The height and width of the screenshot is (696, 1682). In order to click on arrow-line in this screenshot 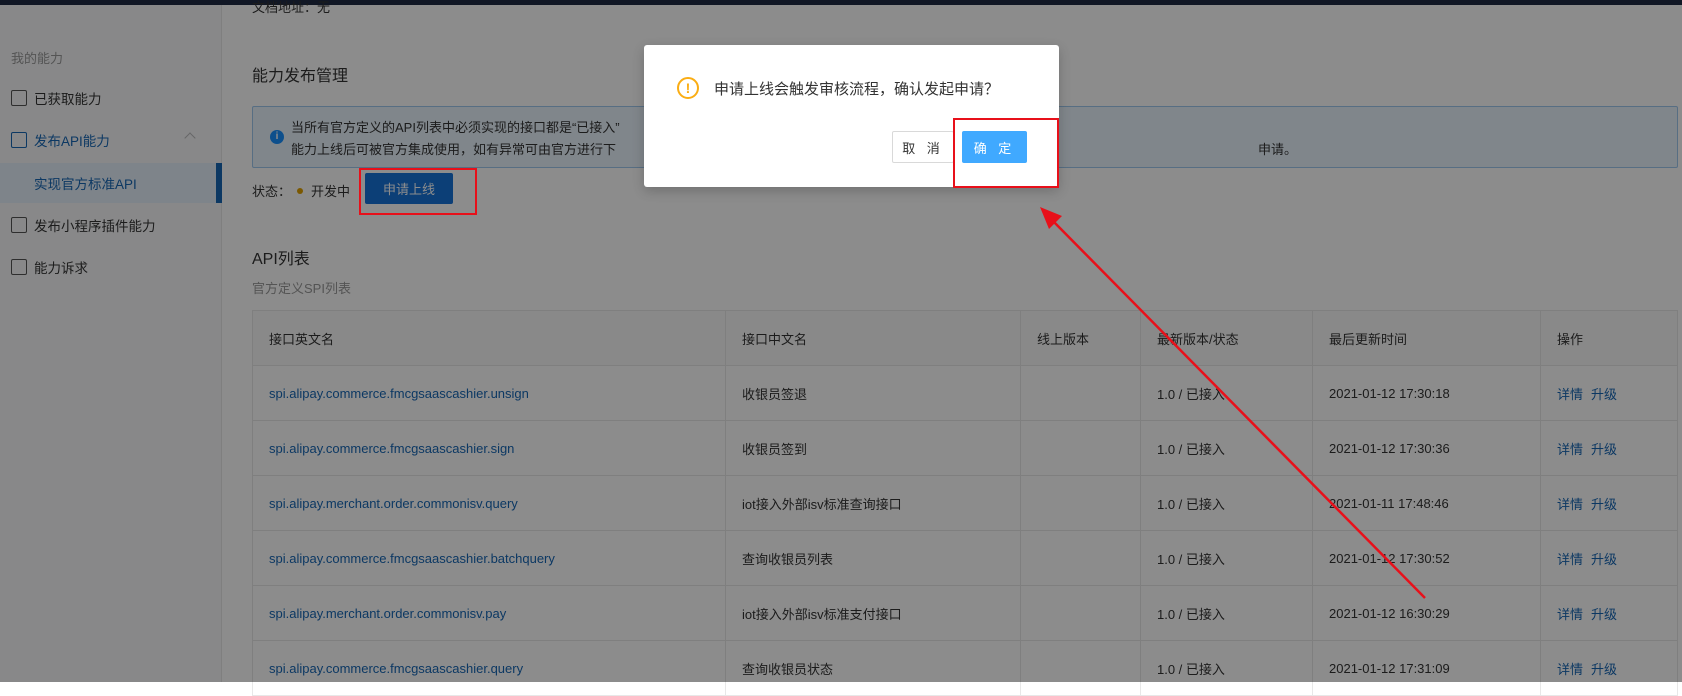, I will do `click(1237, 408)`.